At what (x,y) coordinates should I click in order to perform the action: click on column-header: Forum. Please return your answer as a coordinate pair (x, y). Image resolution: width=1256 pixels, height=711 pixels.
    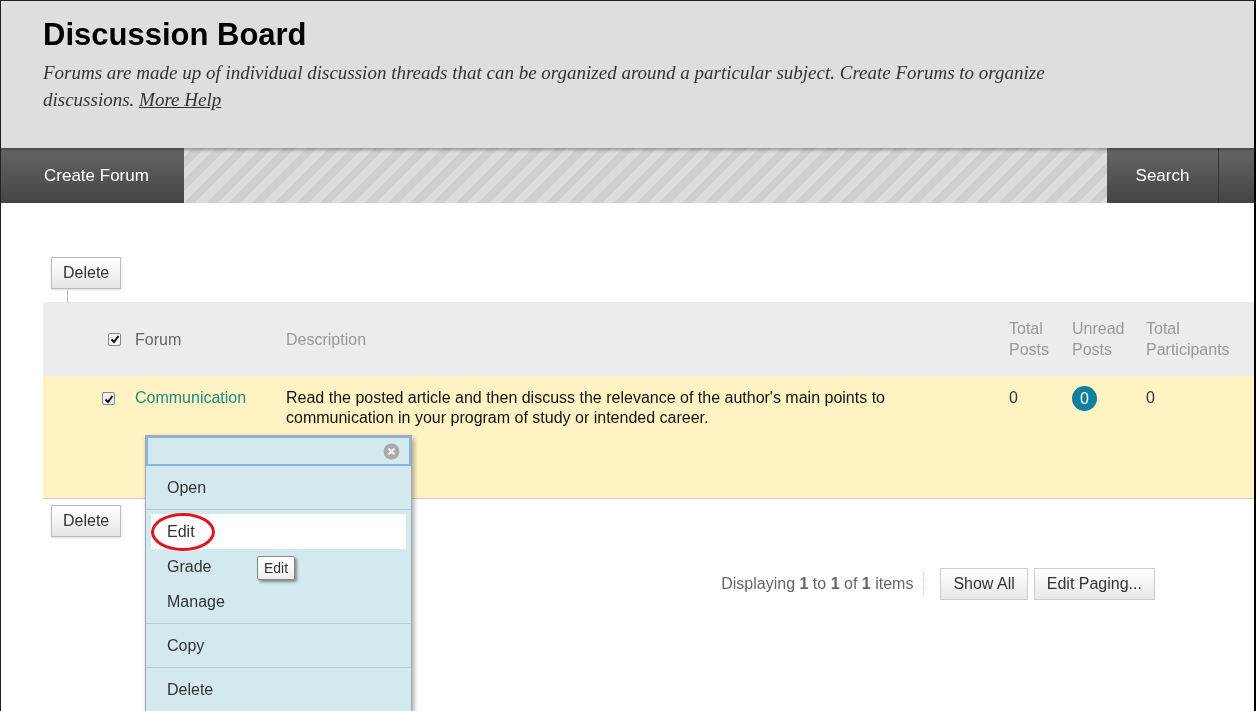
    Looking at the image, I should click on (158, 339).